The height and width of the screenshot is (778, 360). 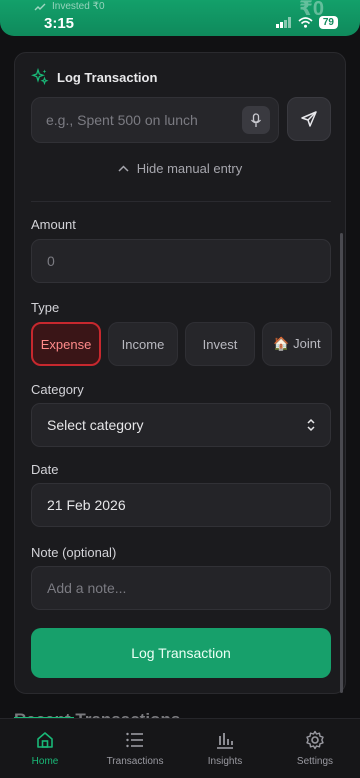 I want to click on nav-label-settings: Settings, so click(x=315, y=761).